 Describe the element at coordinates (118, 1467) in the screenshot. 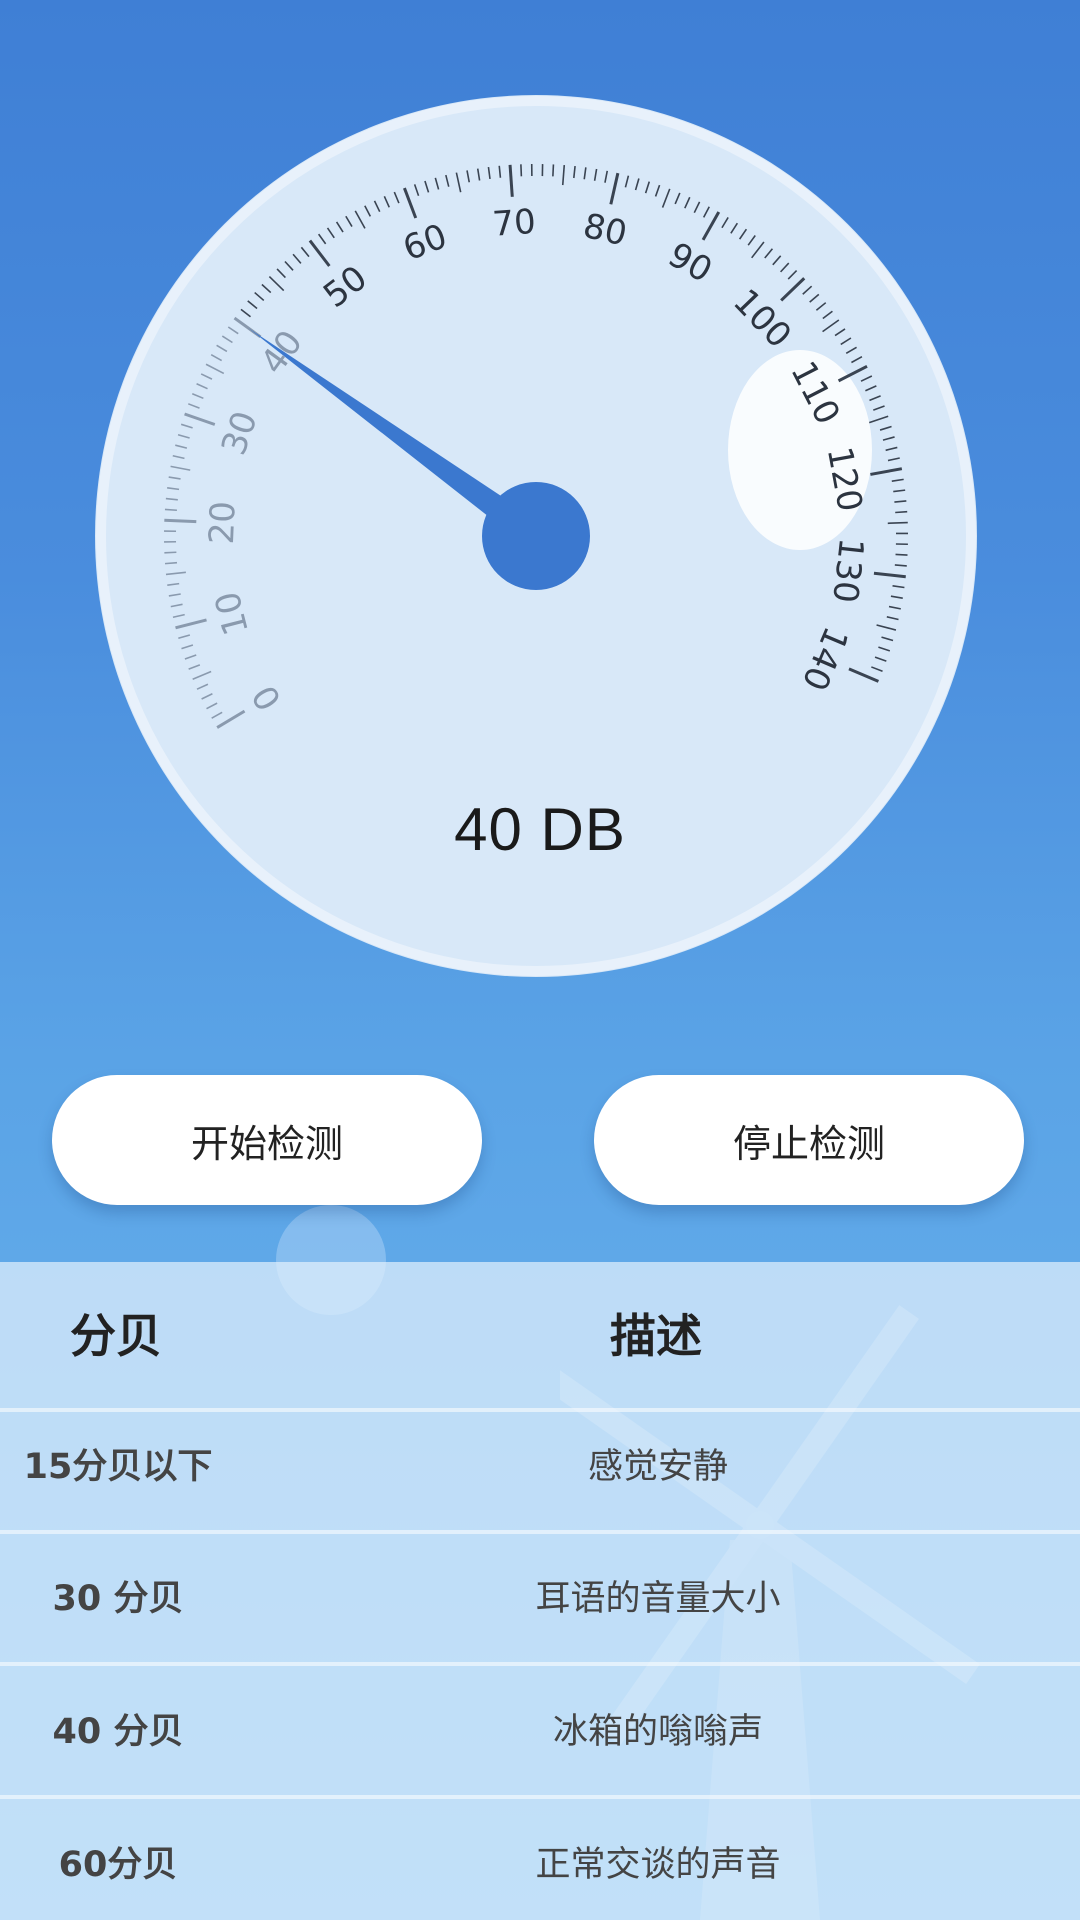

I see `table-row-0-decibel: 15分贝以下` at that location.